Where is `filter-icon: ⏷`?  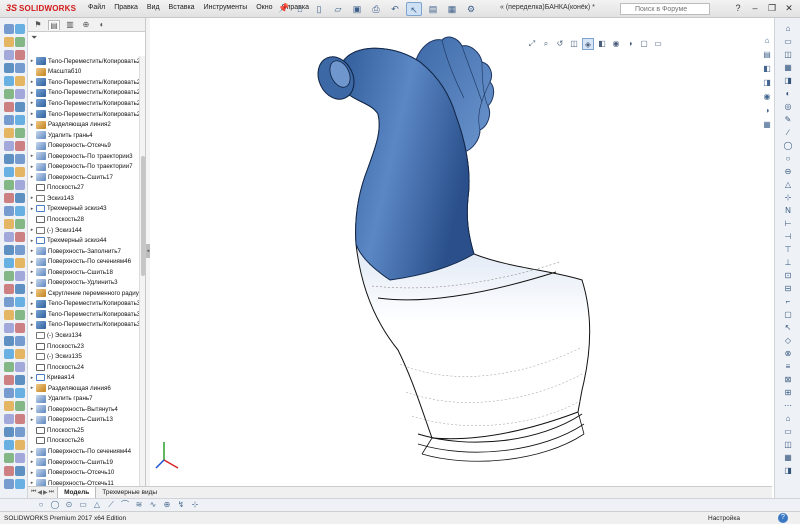 filter-icon: ⏷ is located at coordinates (86, 38).